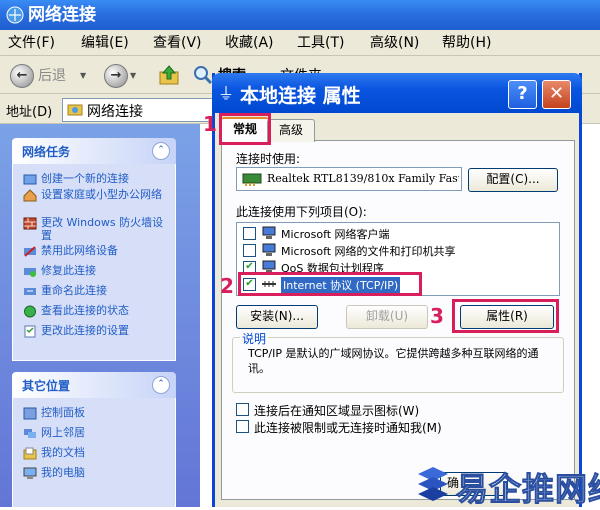 The height and width of the screenshot is (510, 600). What do you see at coordinates (46, 386) in the screenshot?
I see `other-places-title: 其它位置` at bounding box center [46, 386].